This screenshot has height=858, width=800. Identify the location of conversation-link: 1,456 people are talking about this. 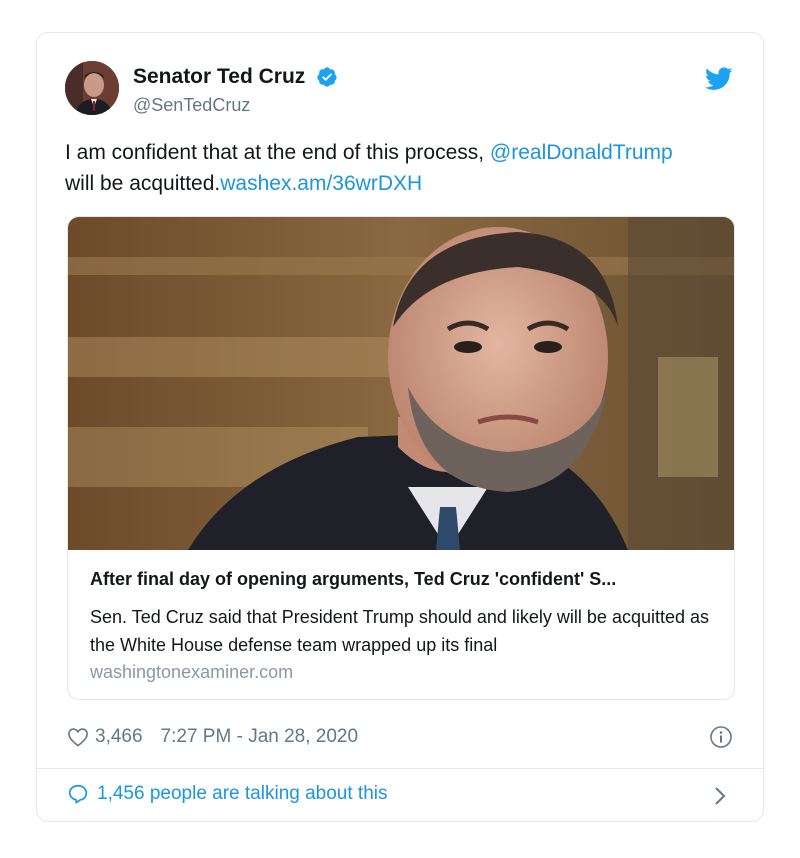
(227, 794).